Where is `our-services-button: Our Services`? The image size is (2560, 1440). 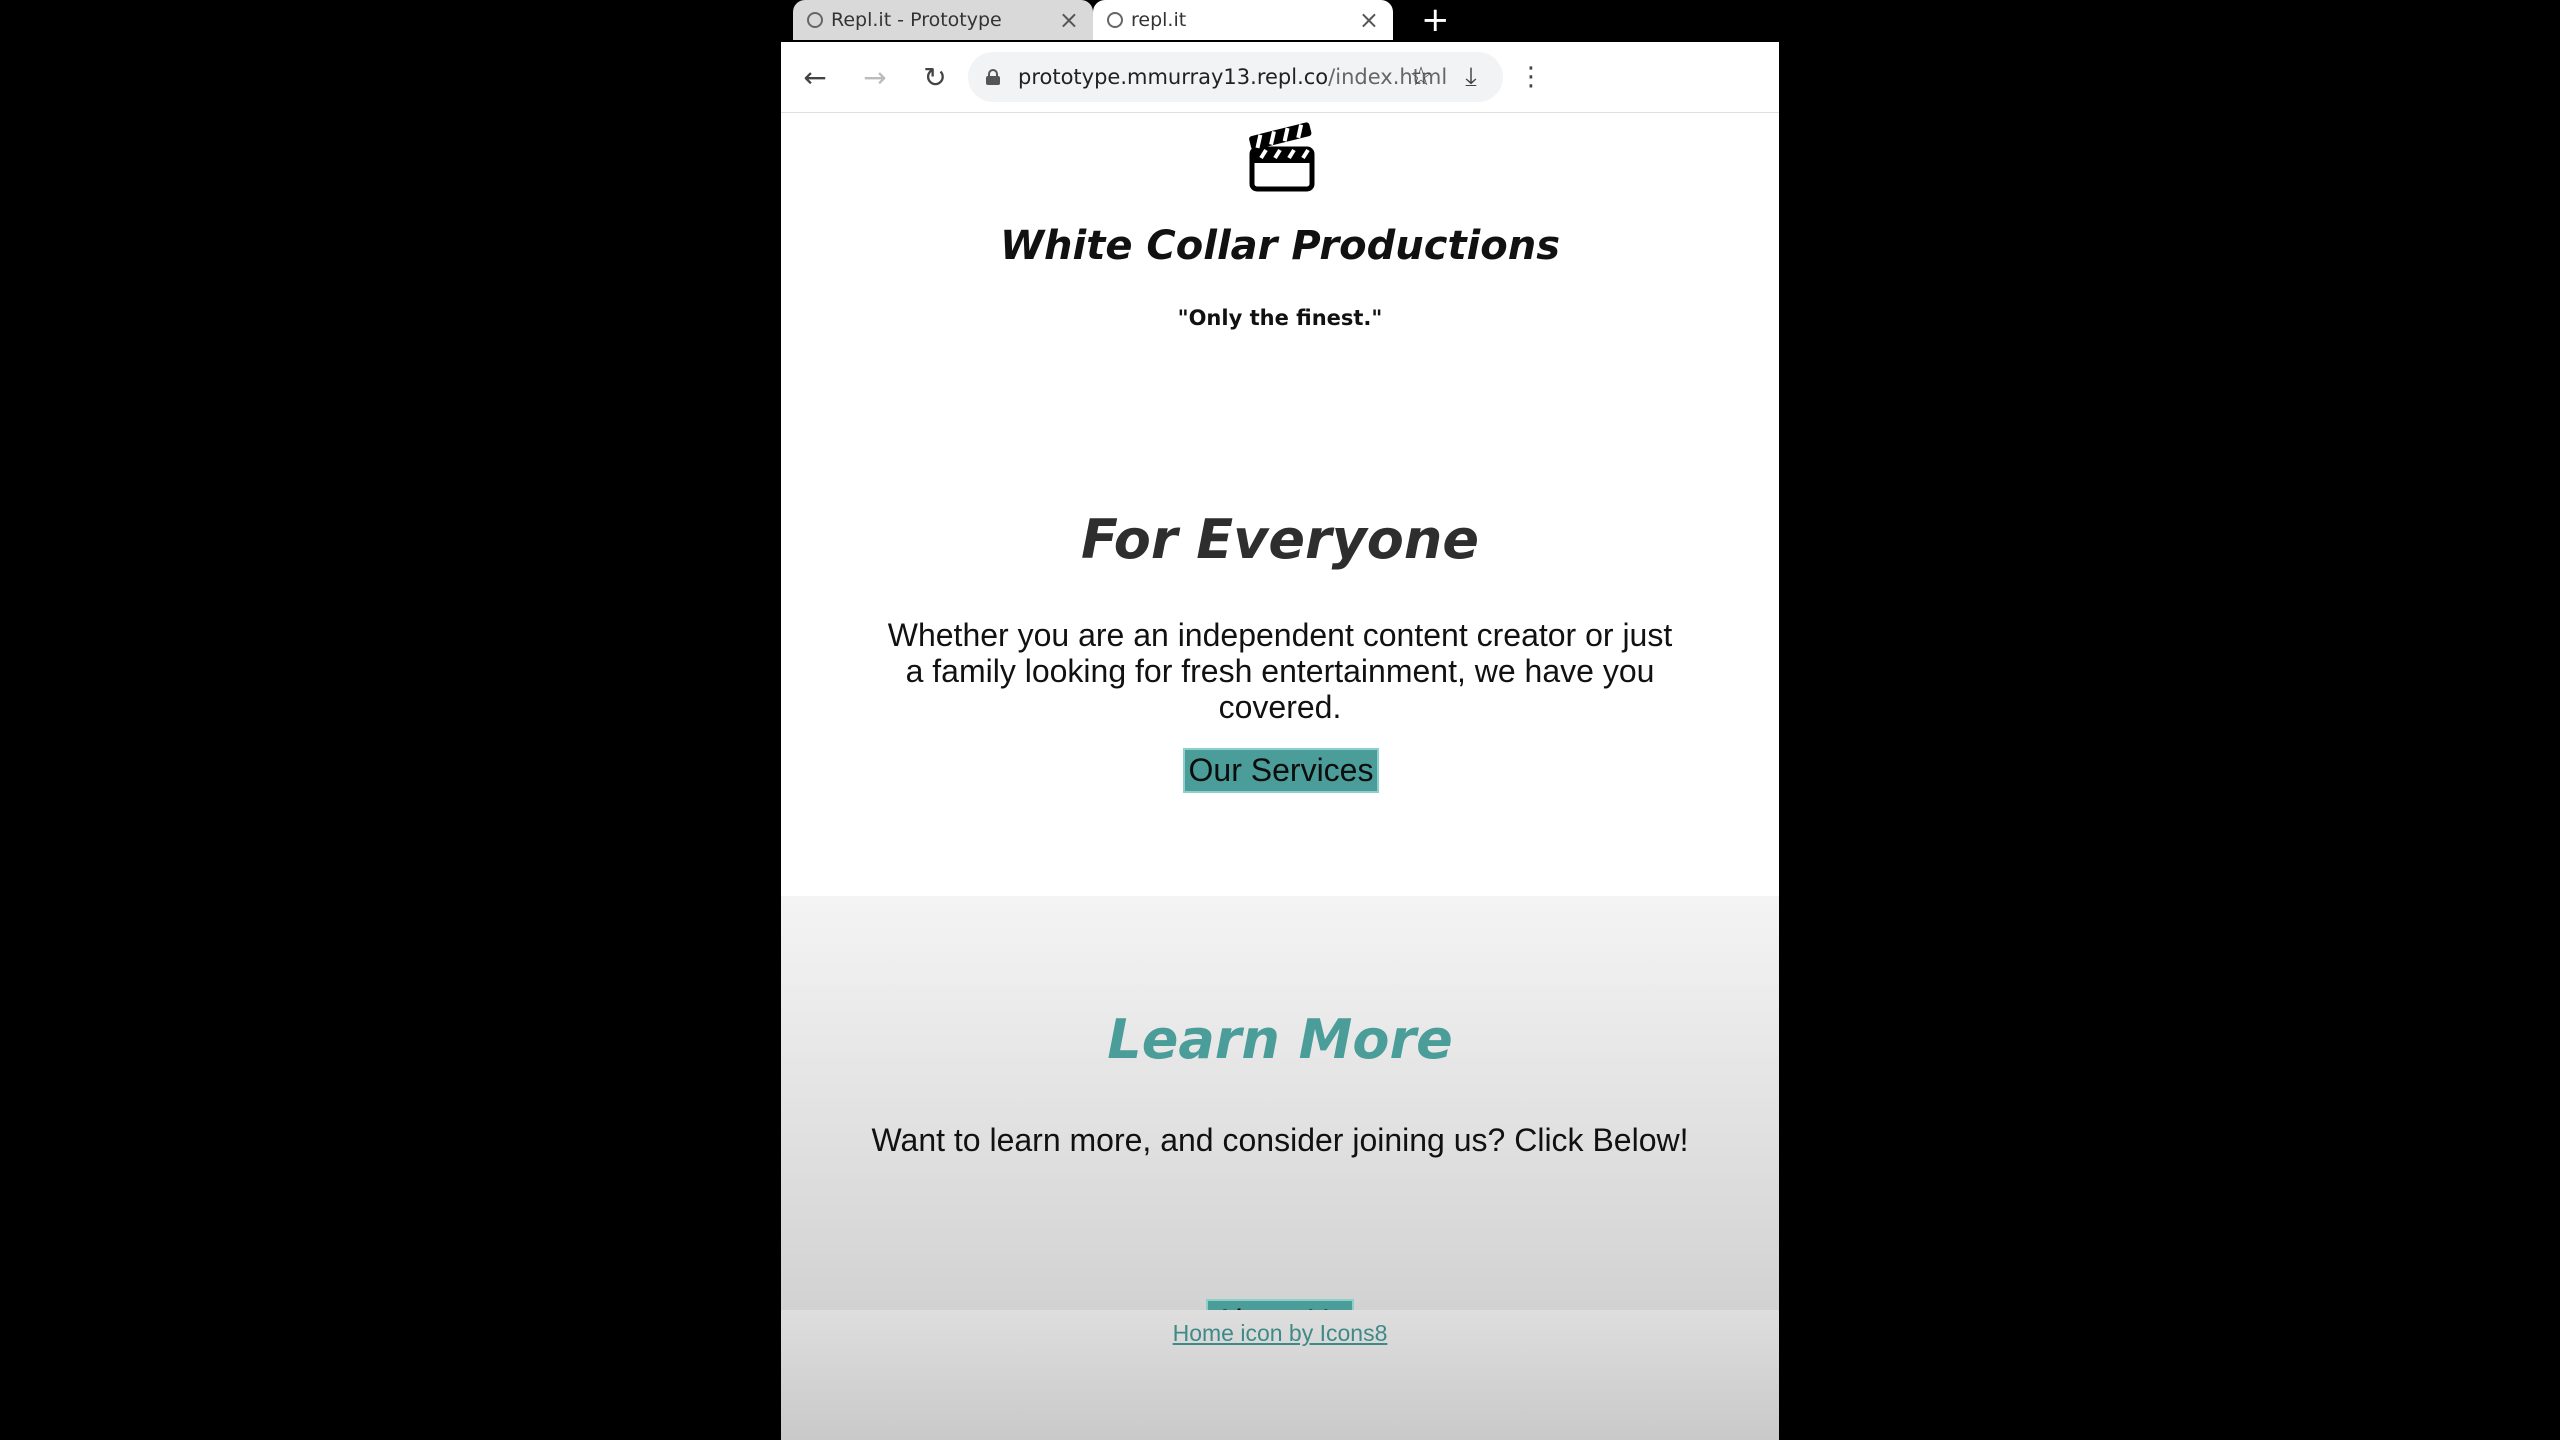
our-services-button: Our Services is located at coordinates (1281, 770).